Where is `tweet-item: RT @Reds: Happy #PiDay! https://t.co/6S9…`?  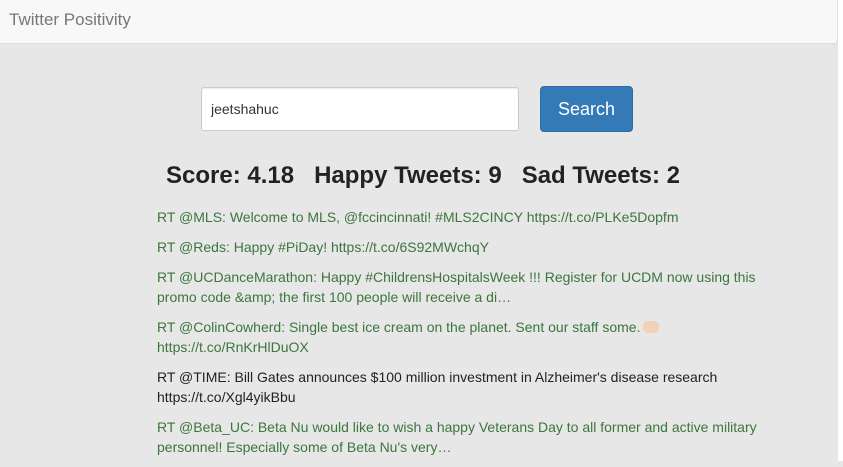 tweet-item: RT @Reds: Happy #PiDay! https://t.co/6S9… is located at coordinates (464, 247).